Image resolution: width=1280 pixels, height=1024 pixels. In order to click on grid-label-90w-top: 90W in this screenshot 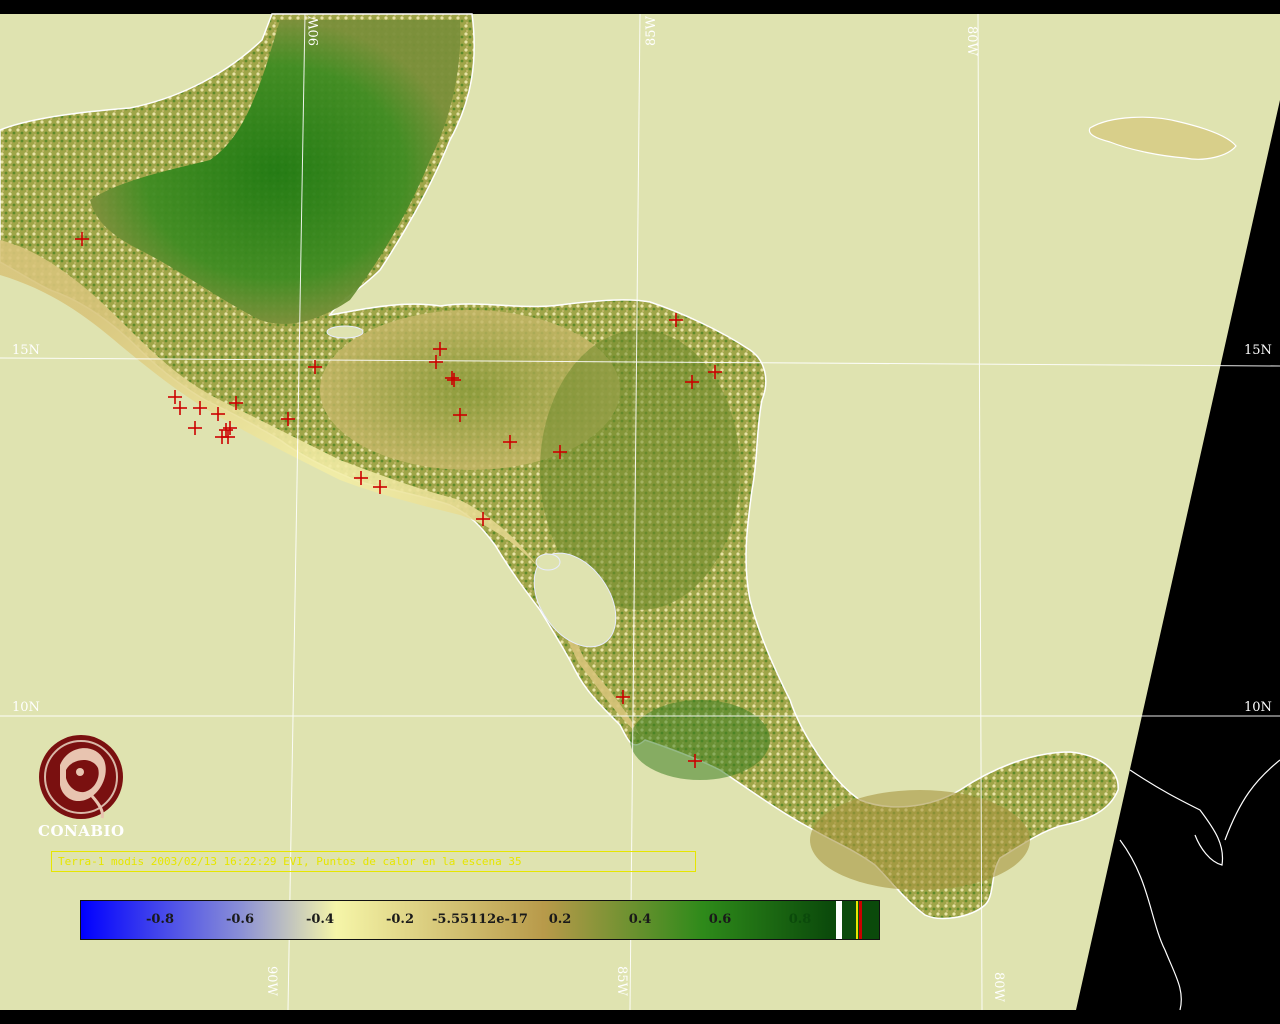, I will do `click(314, 30)`.